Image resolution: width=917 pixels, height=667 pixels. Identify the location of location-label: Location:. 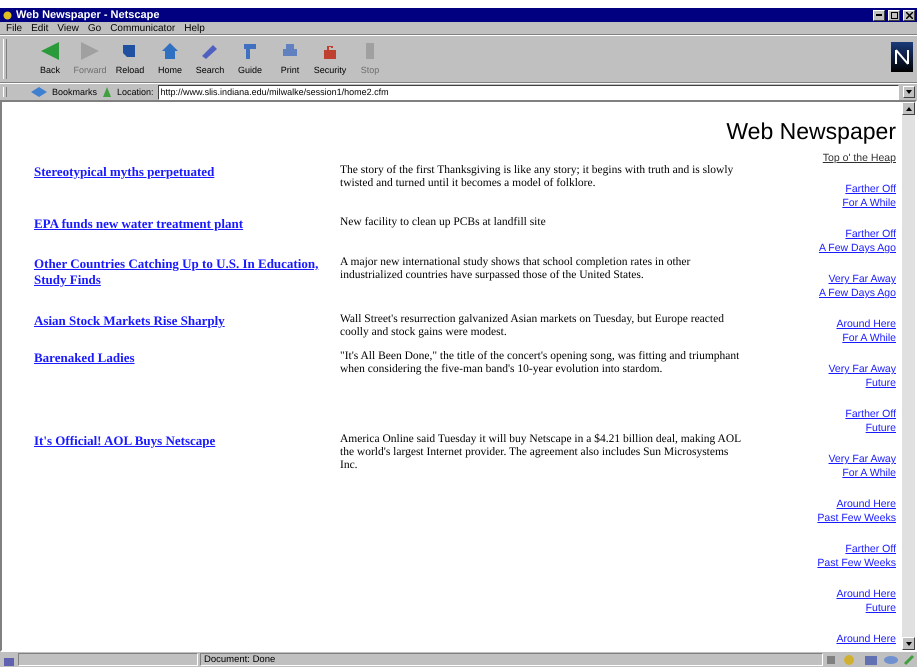
(135, 92).